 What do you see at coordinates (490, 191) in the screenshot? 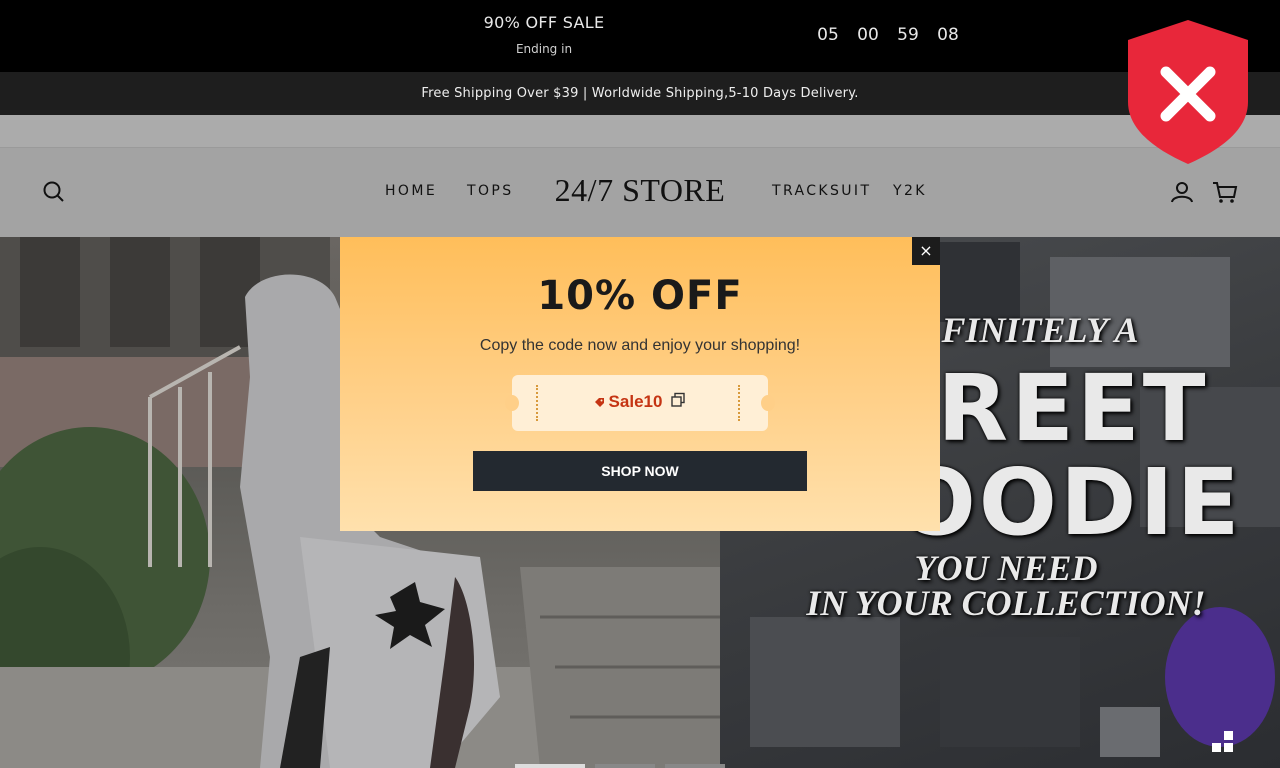
I see `nav-tops: TOPS` at bounding box center [490, 191].